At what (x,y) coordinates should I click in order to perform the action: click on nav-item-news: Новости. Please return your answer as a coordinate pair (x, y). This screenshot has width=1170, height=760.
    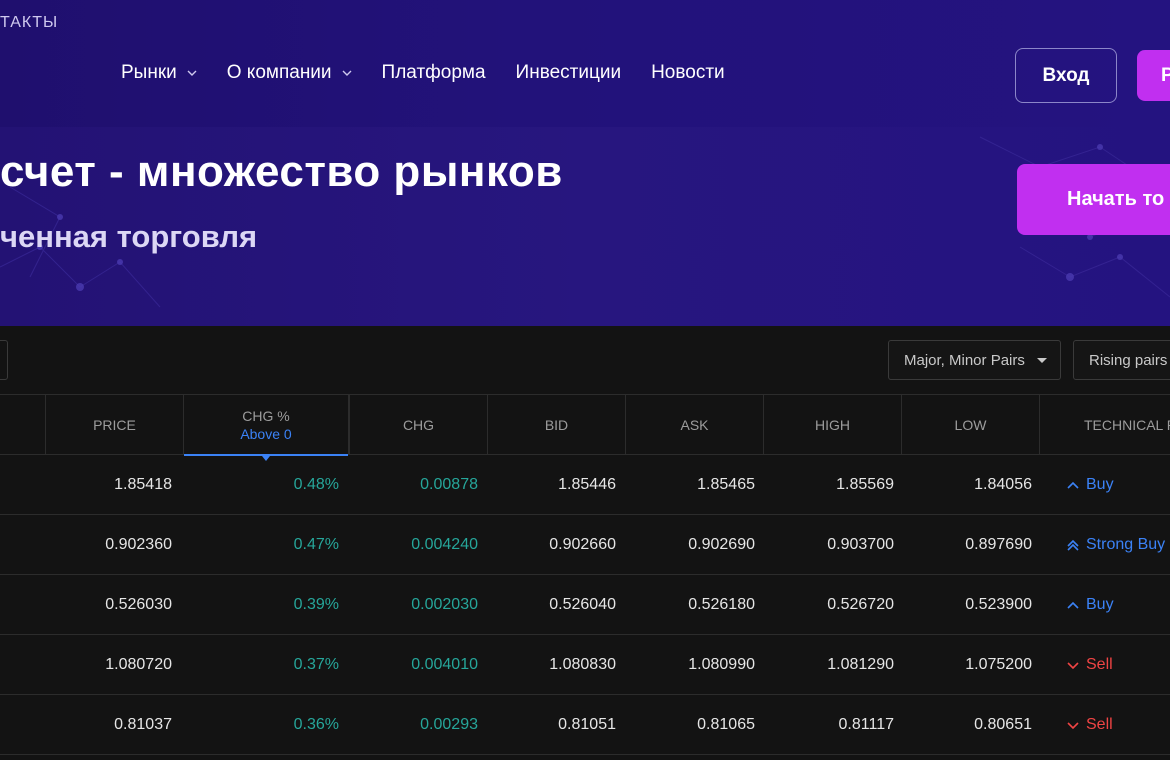
    Looking at the image, I should click on (688, 73).